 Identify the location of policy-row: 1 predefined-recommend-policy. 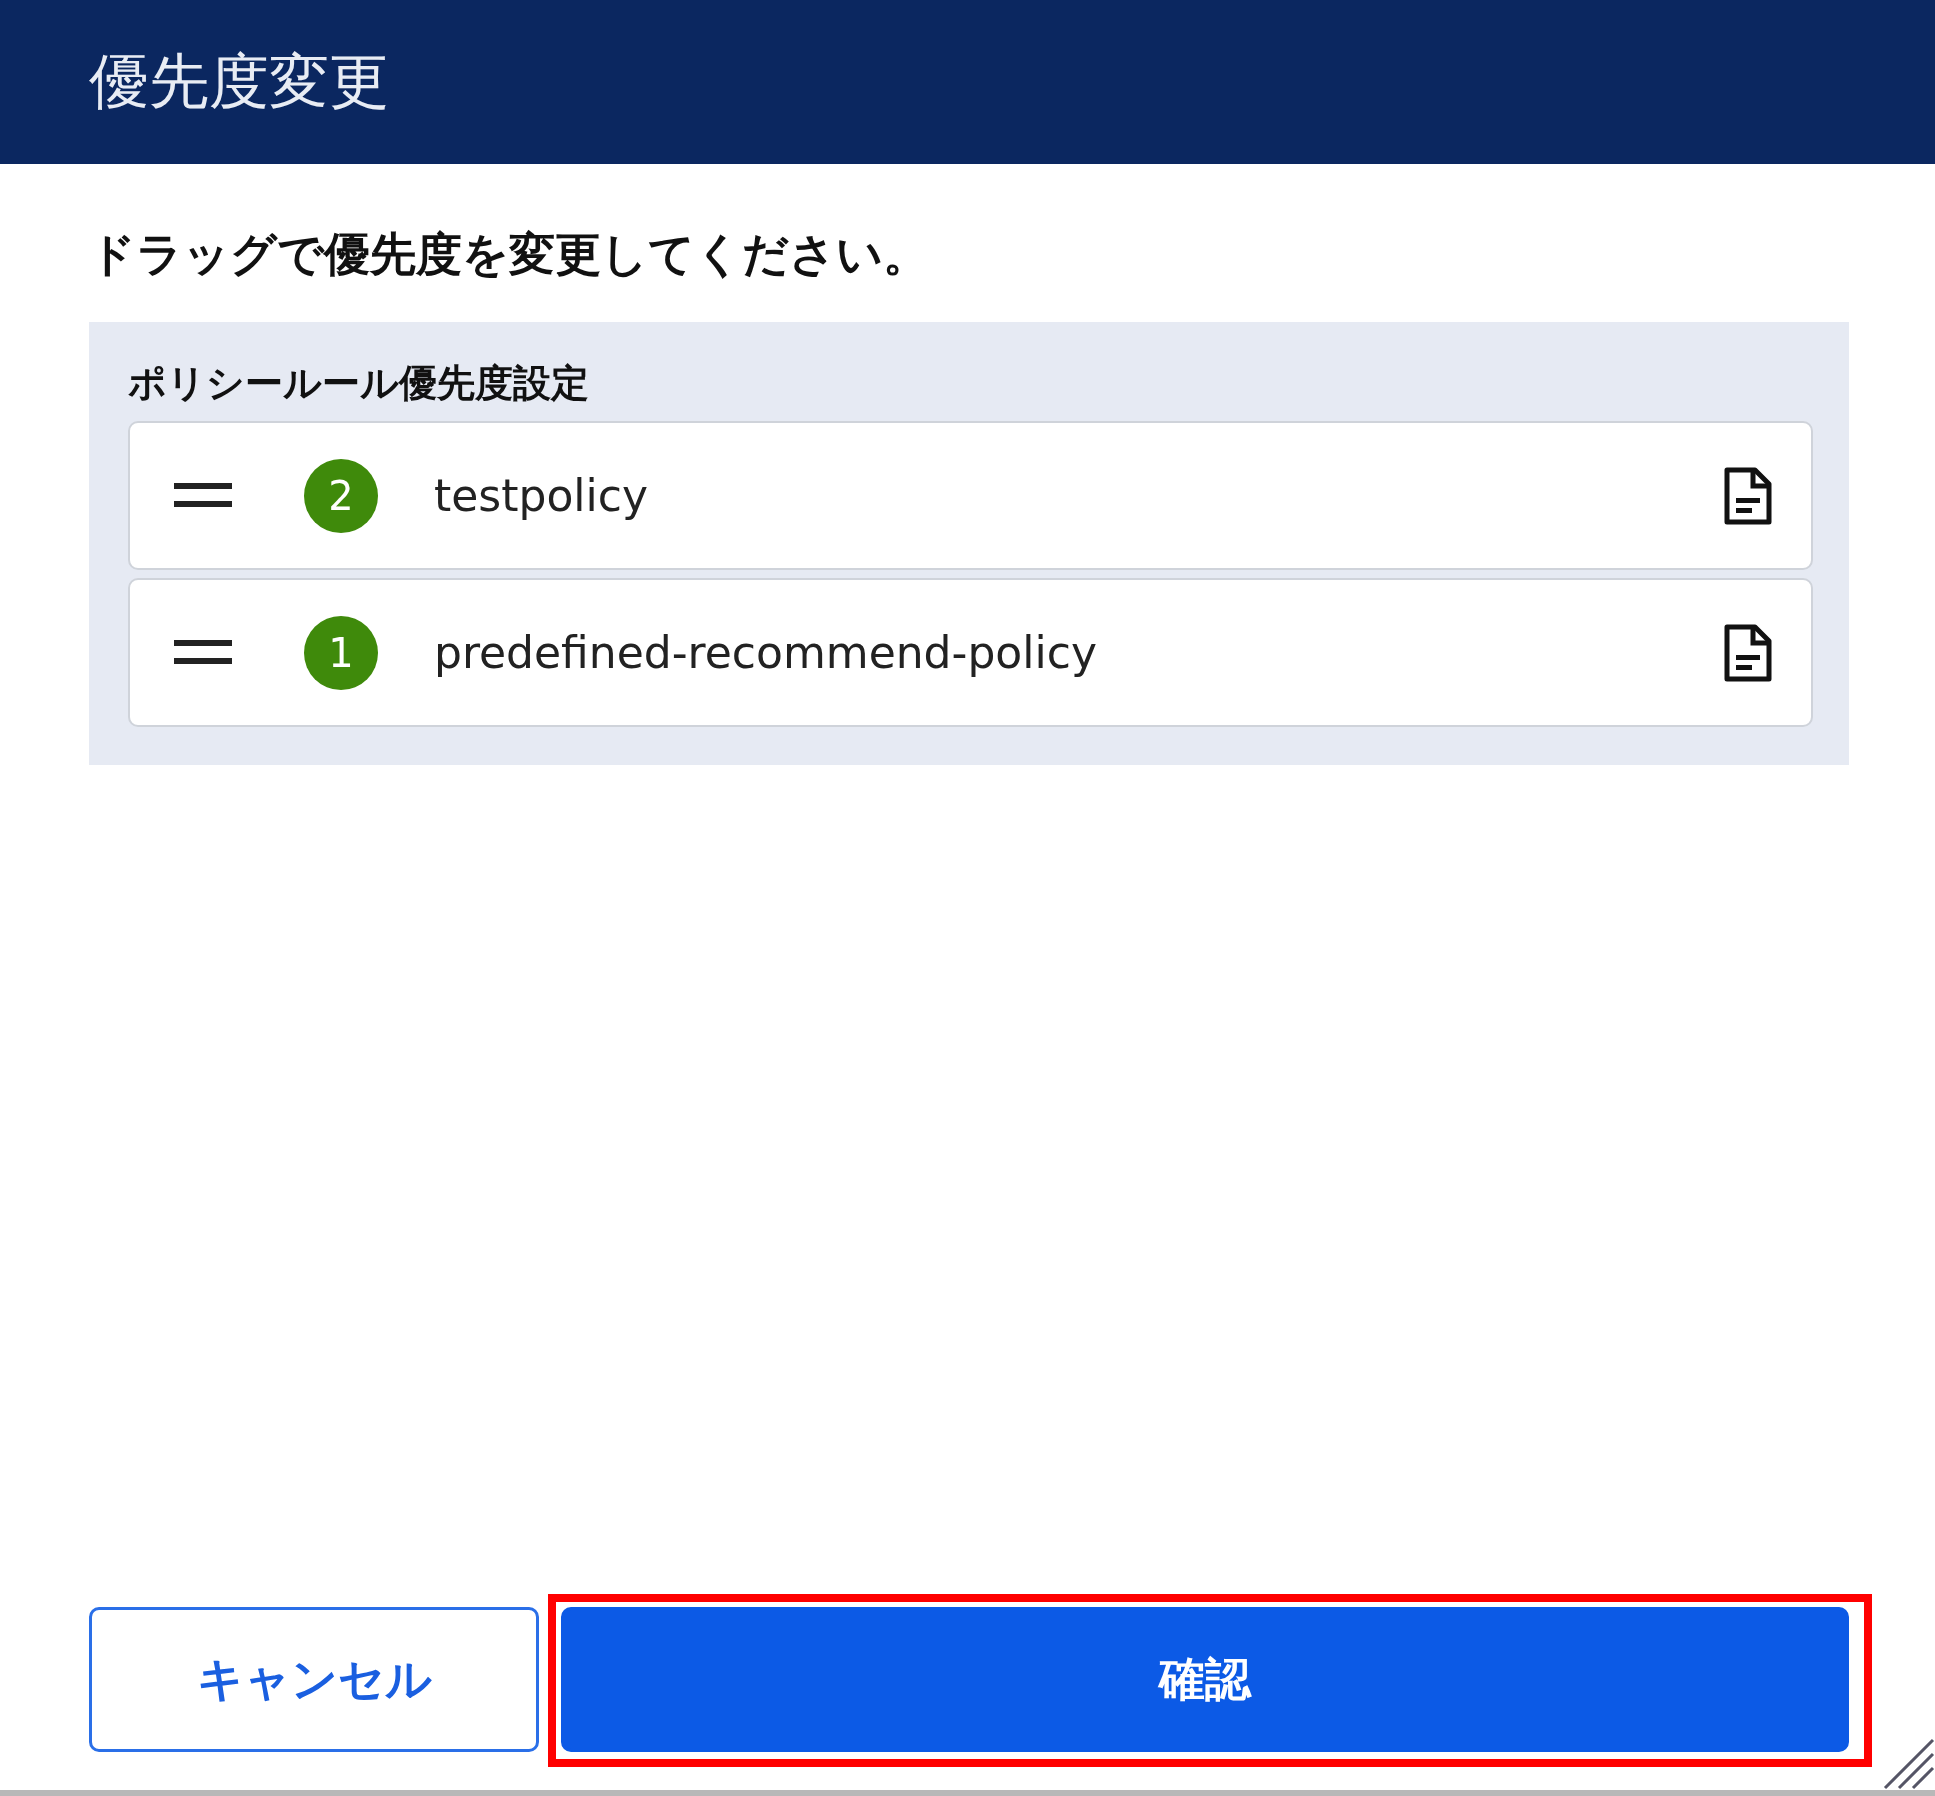
(970, 652).